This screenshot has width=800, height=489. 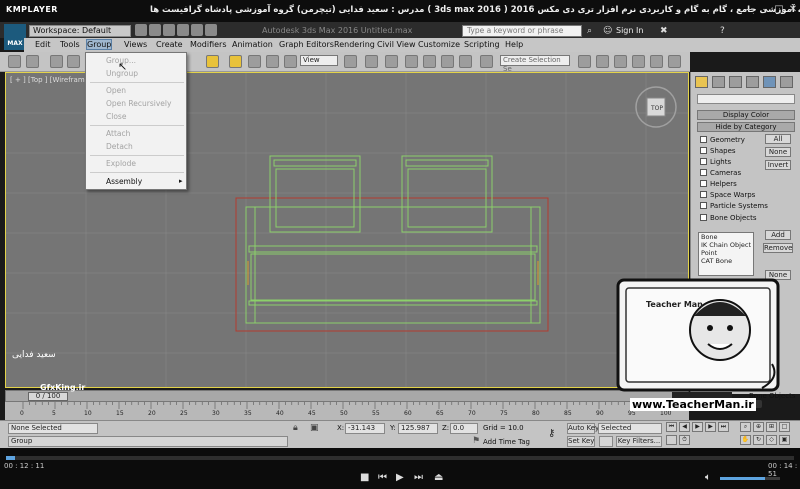 I want to click on exchange-icon: ✖, so click(x=664, y=31).